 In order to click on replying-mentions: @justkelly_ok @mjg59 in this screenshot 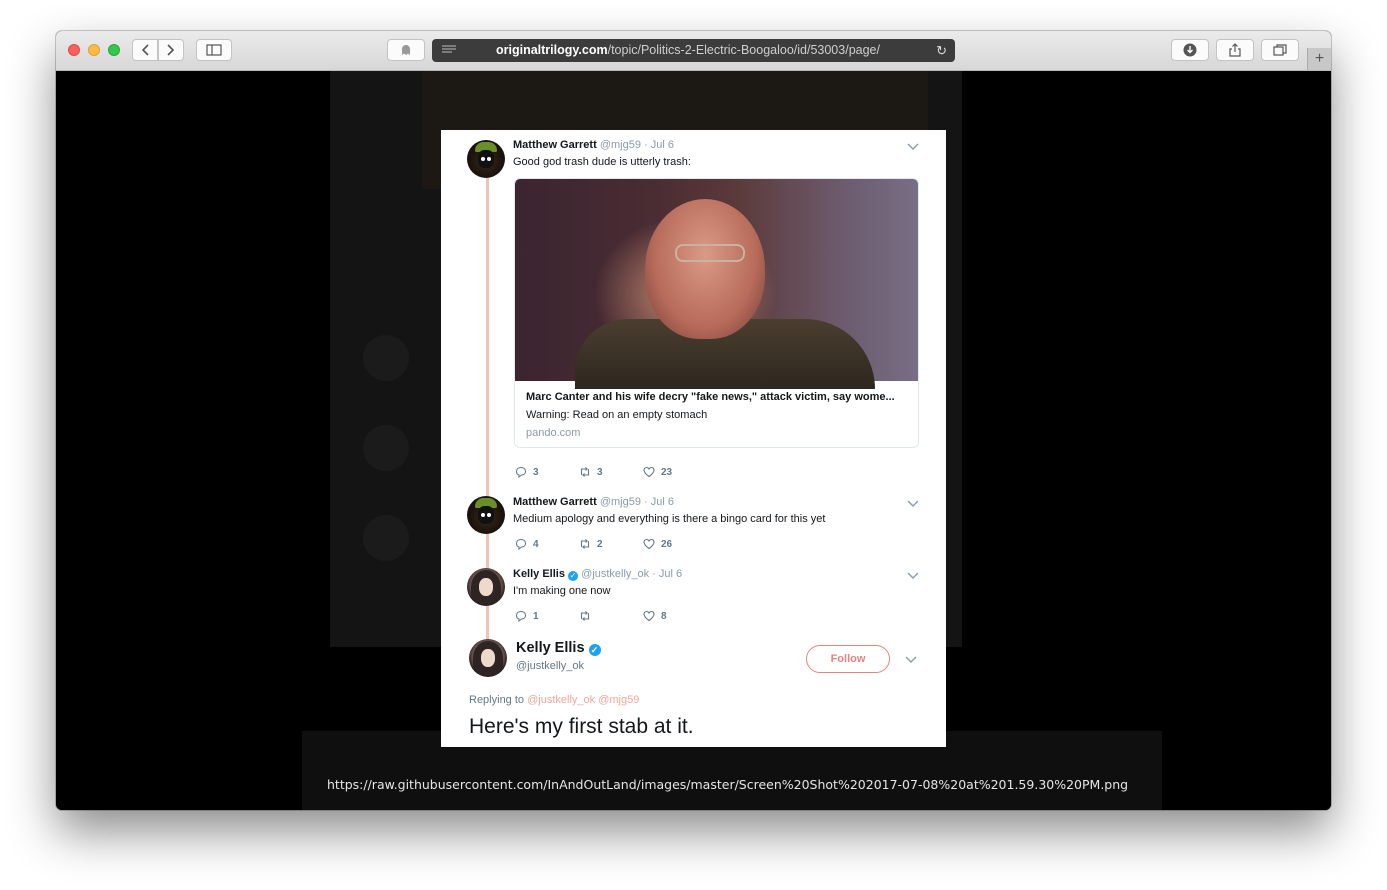, I will do `click(583, 700)`.